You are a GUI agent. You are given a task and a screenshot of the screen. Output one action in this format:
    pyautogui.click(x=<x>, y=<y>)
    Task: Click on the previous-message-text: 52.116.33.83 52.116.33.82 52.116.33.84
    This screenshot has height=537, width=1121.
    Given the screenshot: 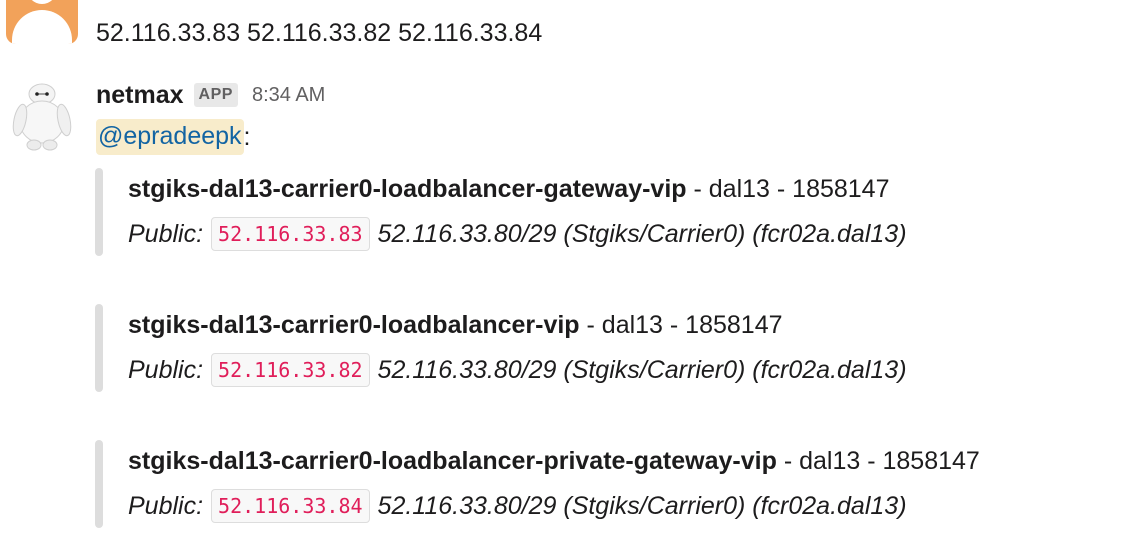 What is the action you would take?
    pyautogui.click(x=319, y=33)
    